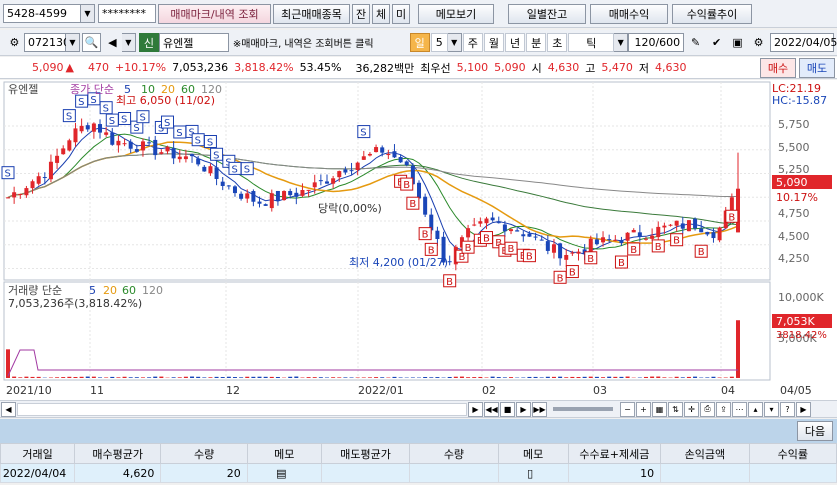 The image size is (837, 485). What do you see at coordinates (787, 409) in the screenshot?
I see `help-icon: ?` at bounding box center [787, 409].